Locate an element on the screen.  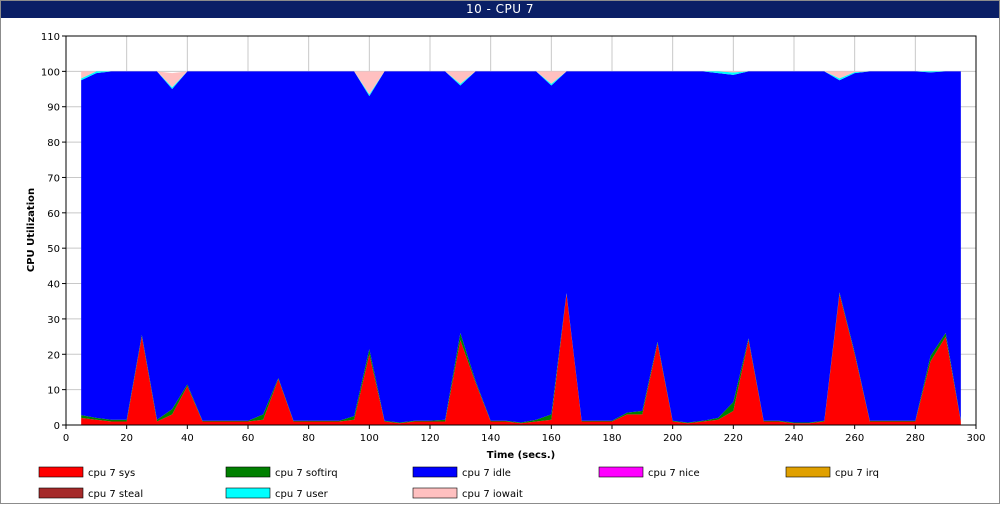
legend-label: cpu 7 irq is located at coordinates (857, 473).